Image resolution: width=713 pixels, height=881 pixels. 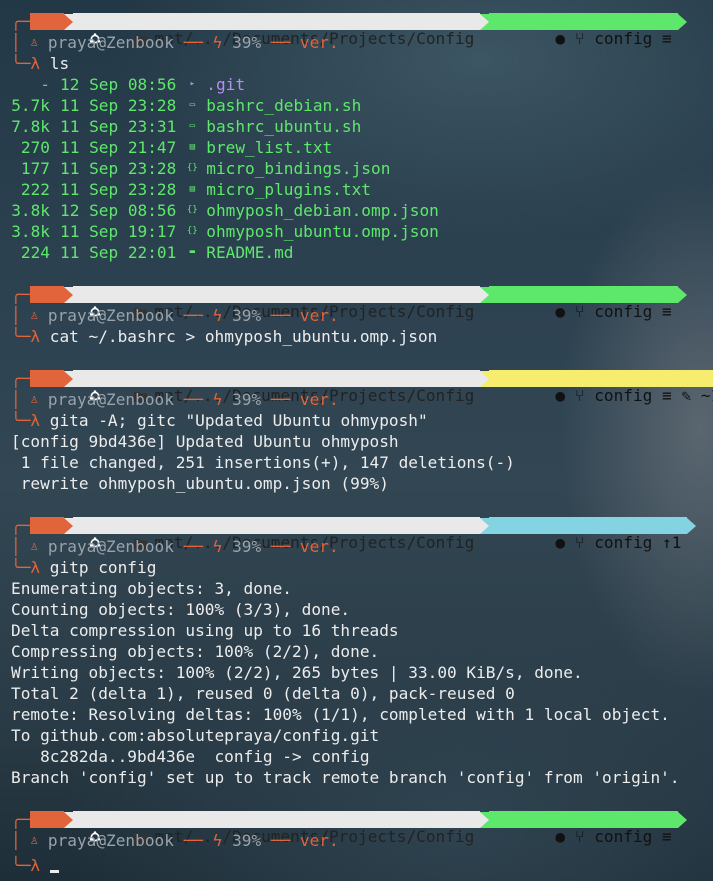 What do you see at coordinates (118, 252) in the screenshot?
I see `file-date: 11 Sep 22:01` at bounding box center [118, 252].